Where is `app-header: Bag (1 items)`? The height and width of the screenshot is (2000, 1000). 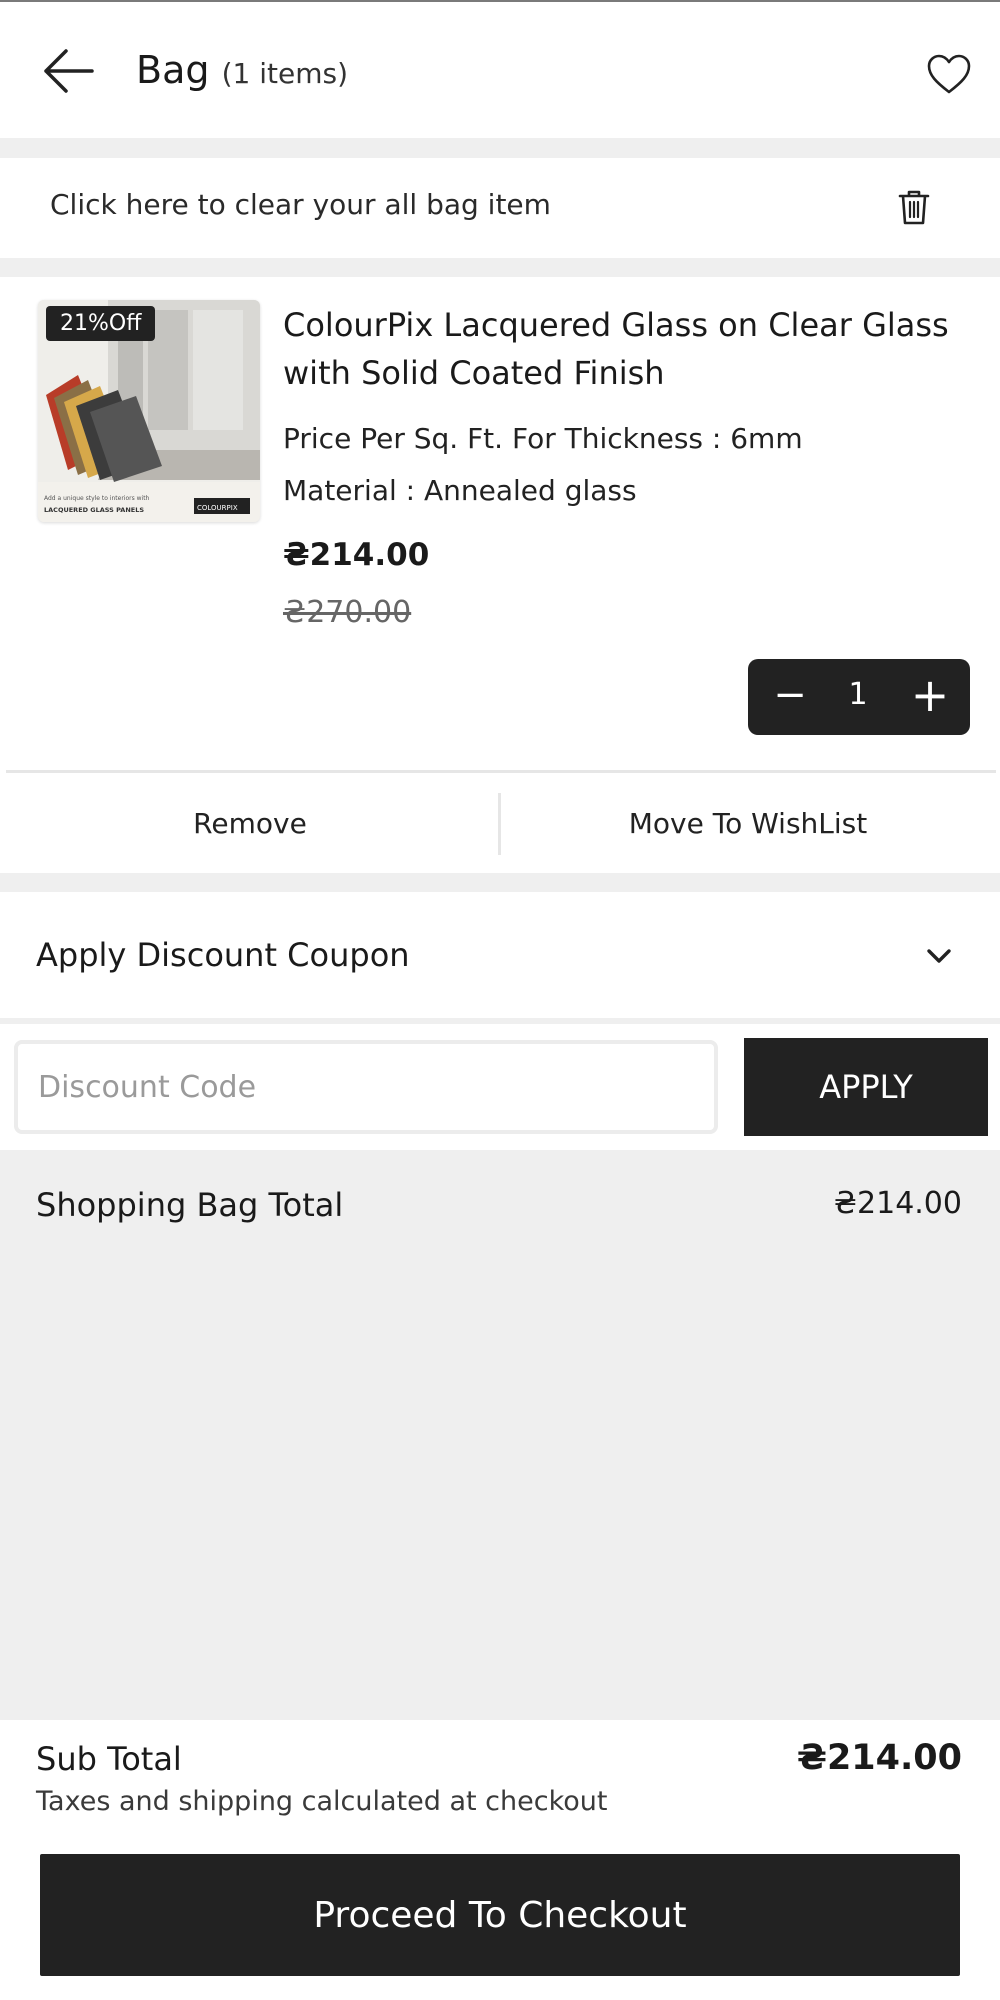 app-header: Bag (1 items) is located at coordinates (500, 70).